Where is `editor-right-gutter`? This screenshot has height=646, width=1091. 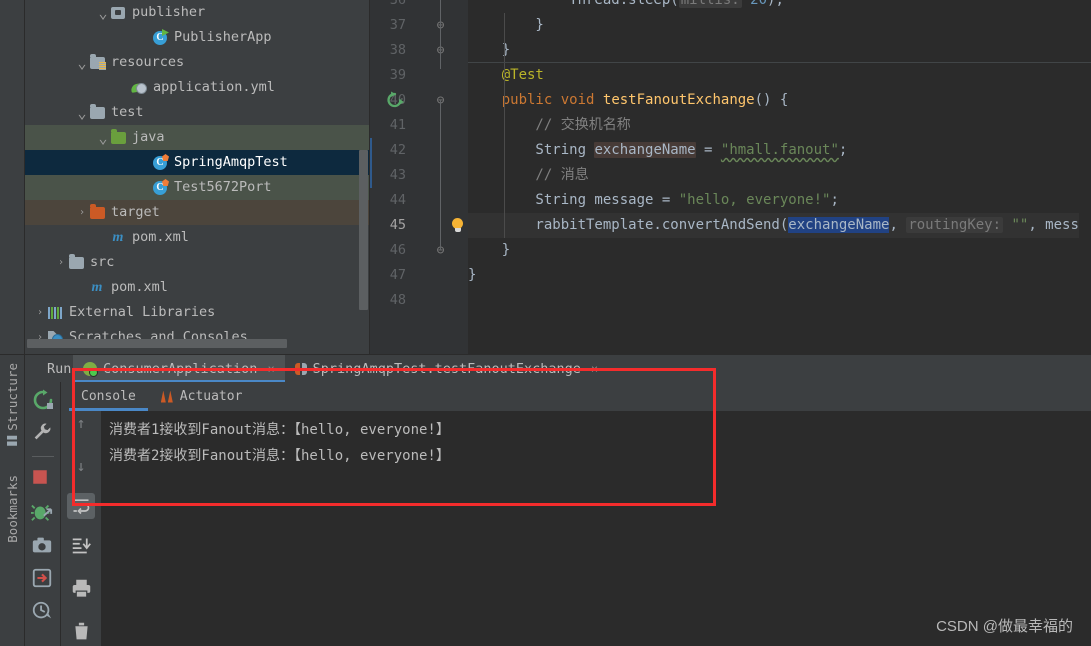 editor-right-gutter is located at coordinates (1085, 177).